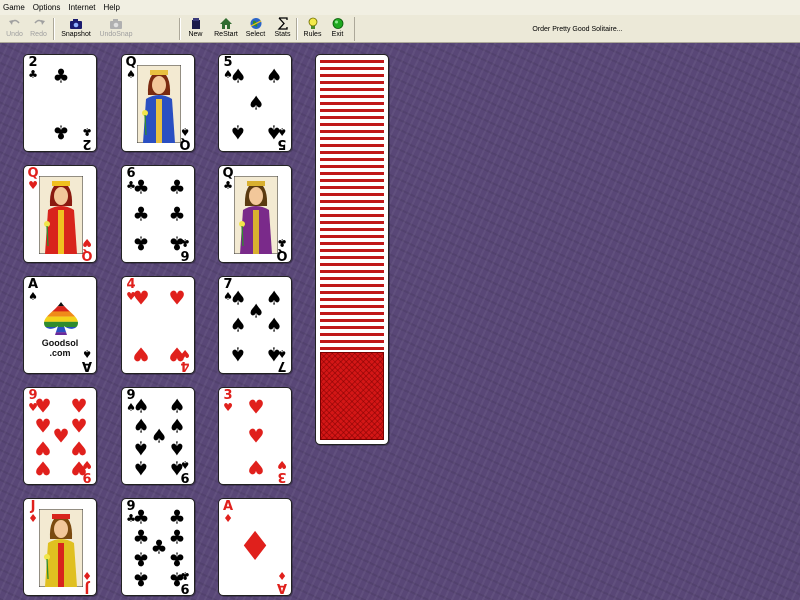 The height and width of the screenshot is (600, 800). What do you see at coordinates (38, 34) in the screenshot?
I see `redo-label: Redo` at bounding box center [38, 34].